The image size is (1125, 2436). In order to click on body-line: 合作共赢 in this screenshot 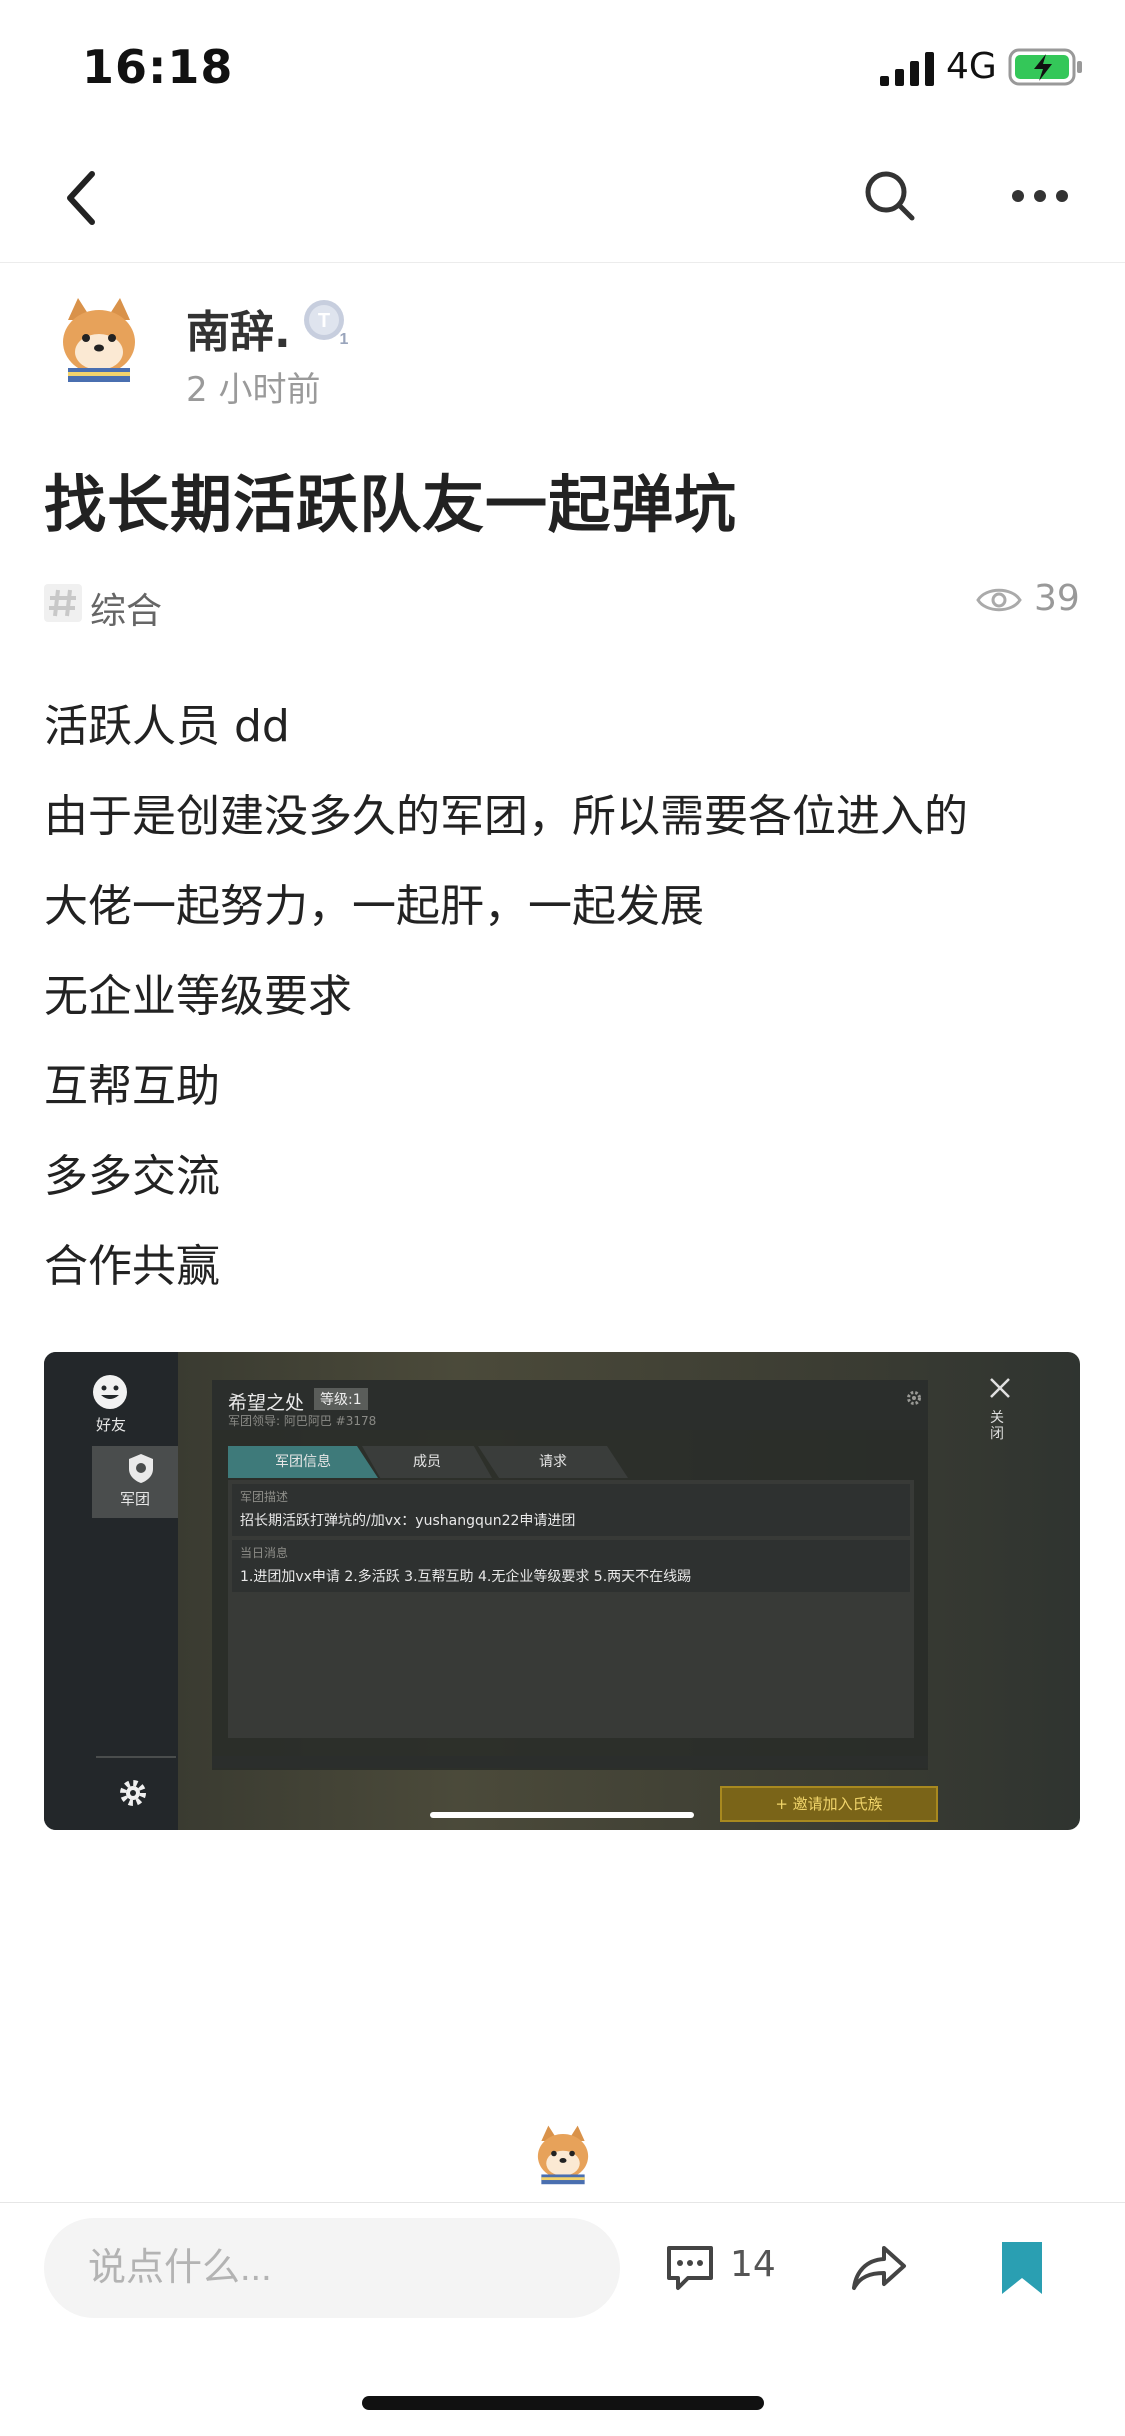, I will do `click(132, 1266)`.